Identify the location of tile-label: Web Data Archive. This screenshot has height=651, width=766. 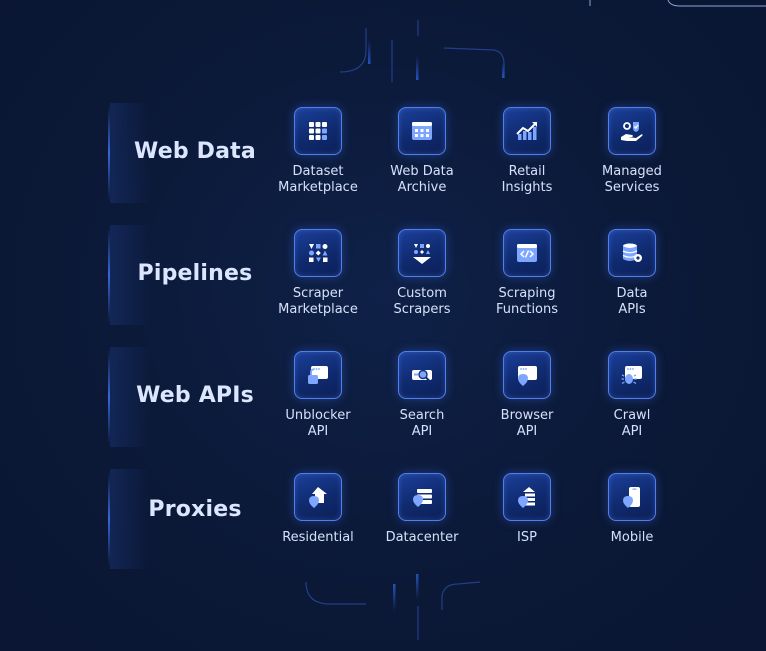
(422, 179).